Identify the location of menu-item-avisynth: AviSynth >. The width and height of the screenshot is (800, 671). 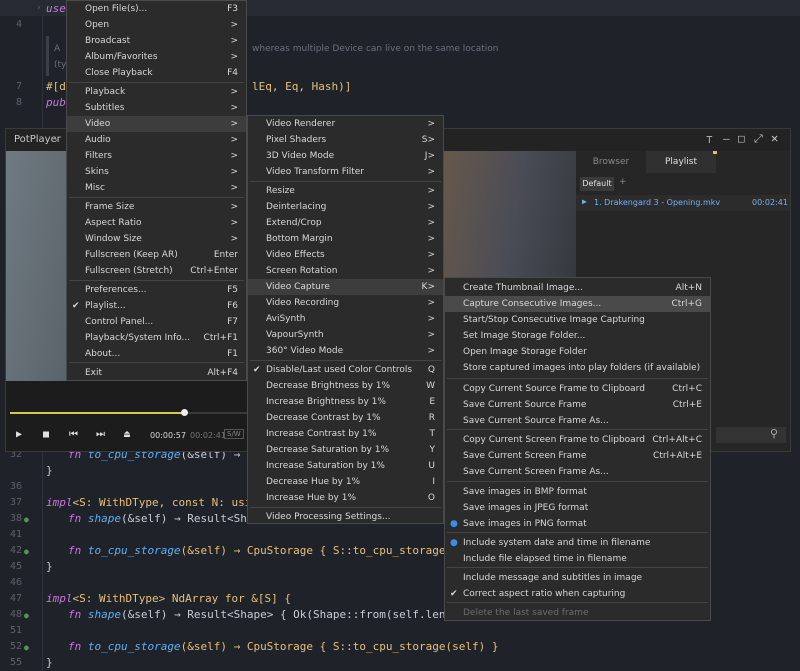
(345, 319).